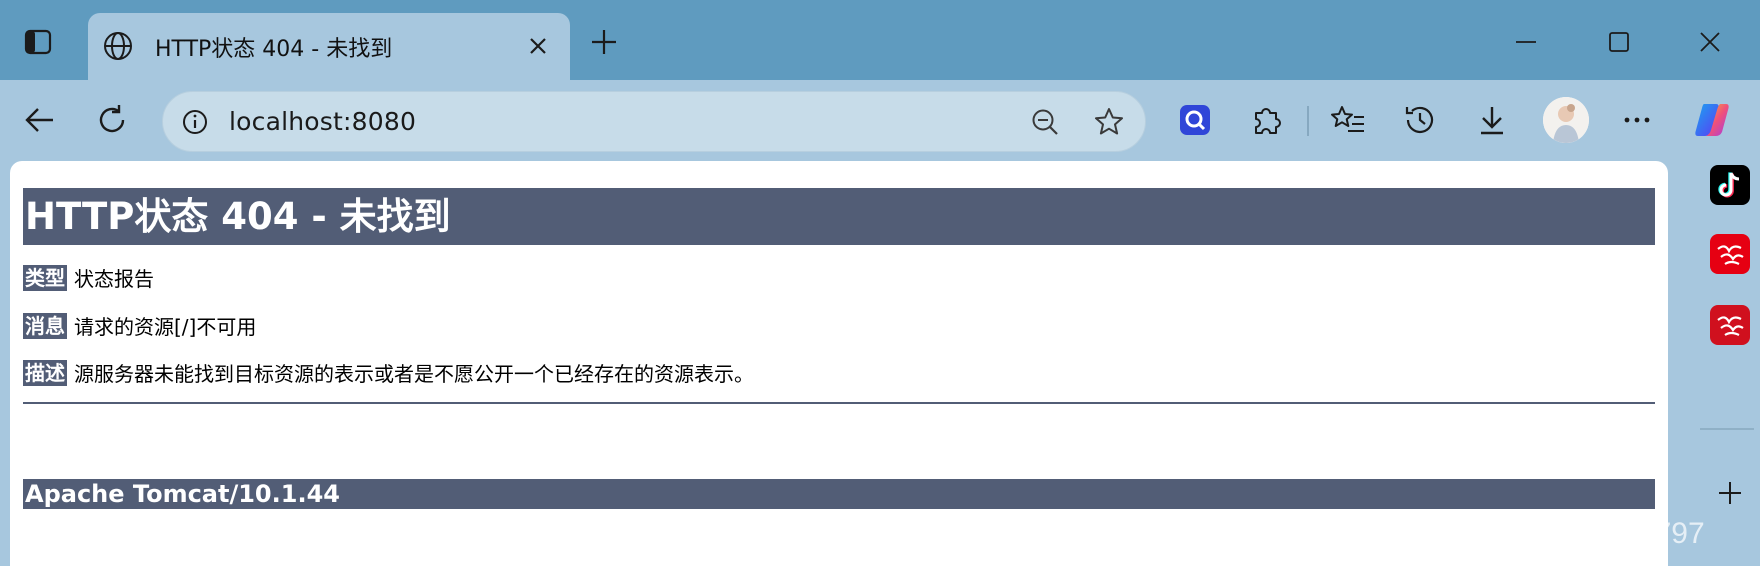 The width and height of the screenshot is (1760, 566). I want to click on search-extension-button, so click(1195, 120).